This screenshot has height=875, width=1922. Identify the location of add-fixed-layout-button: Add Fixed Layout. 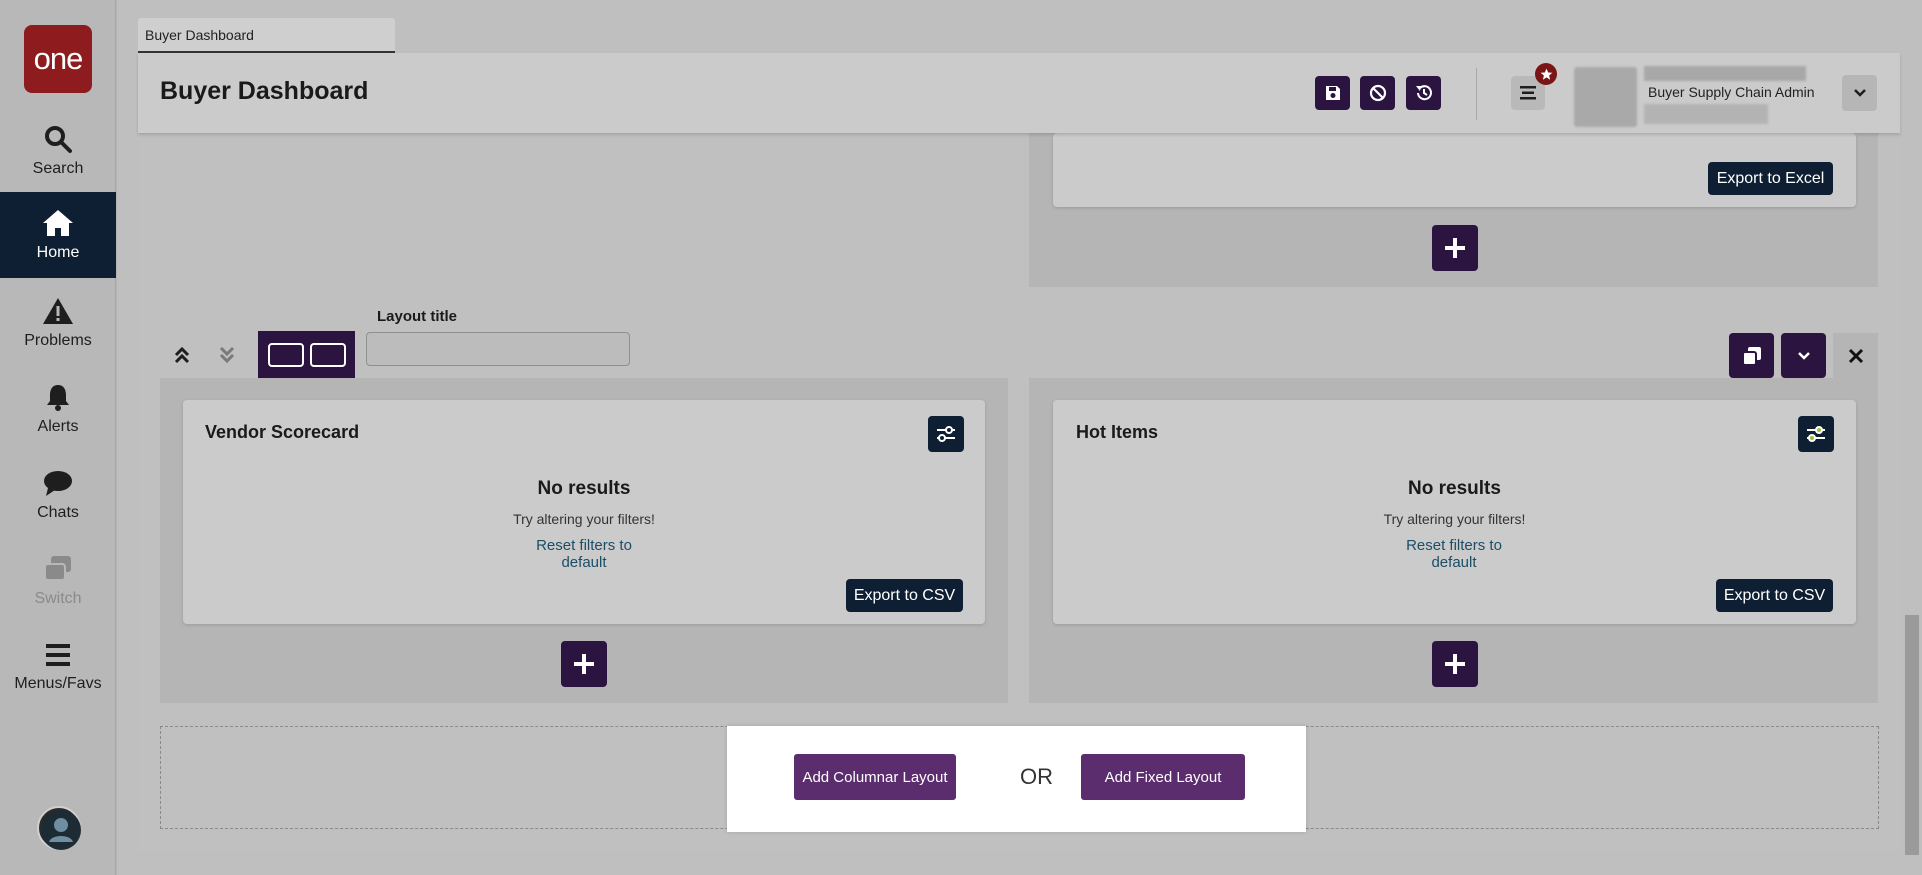
(1163, 777).